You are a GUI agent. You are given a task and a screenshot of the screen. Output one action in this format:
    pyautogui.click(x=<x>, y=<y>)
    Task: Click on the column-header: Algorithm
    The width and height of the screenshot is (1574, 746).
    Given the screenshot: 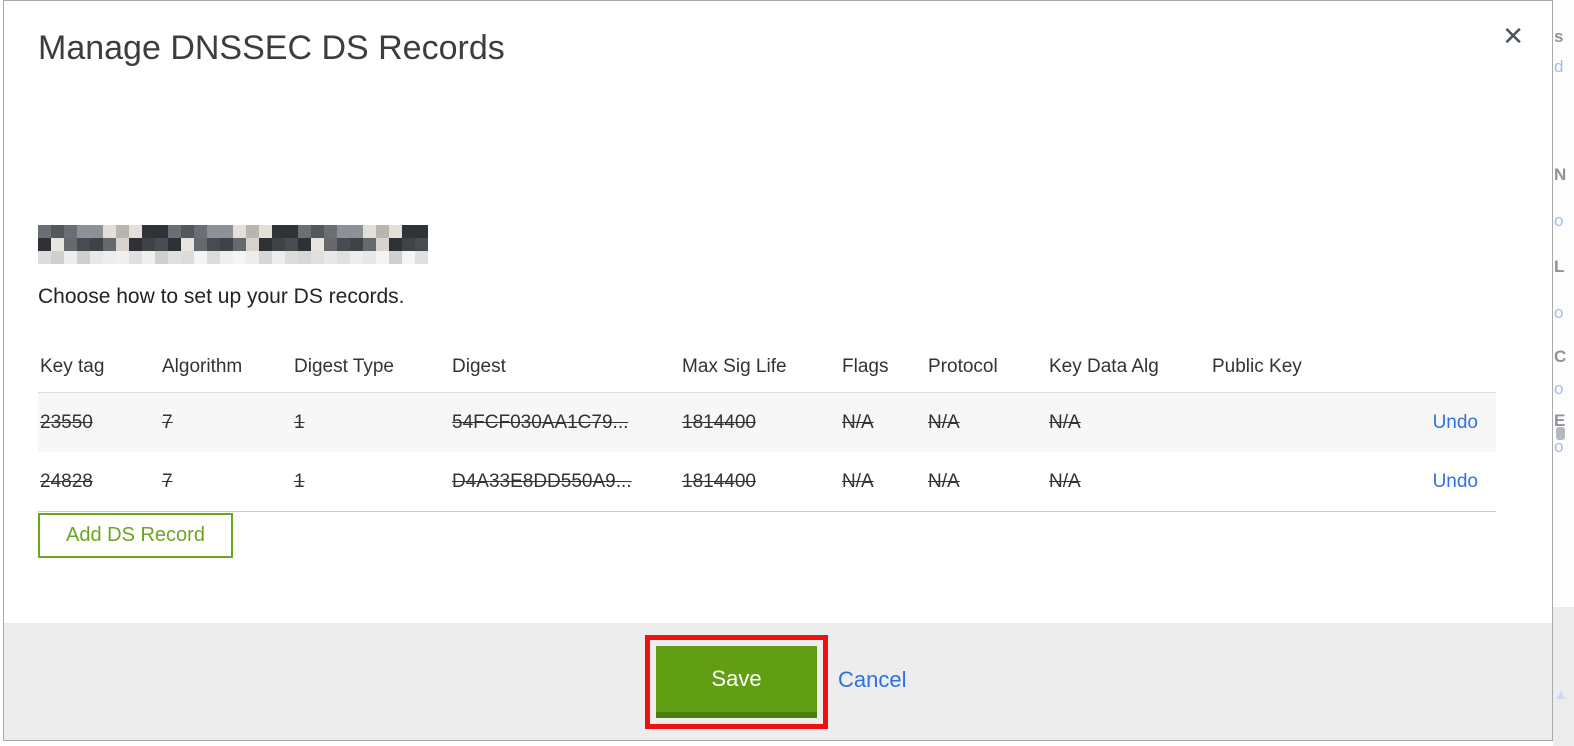 What is the action you would take?
    pyautogui.click(x=226, y=362)
    